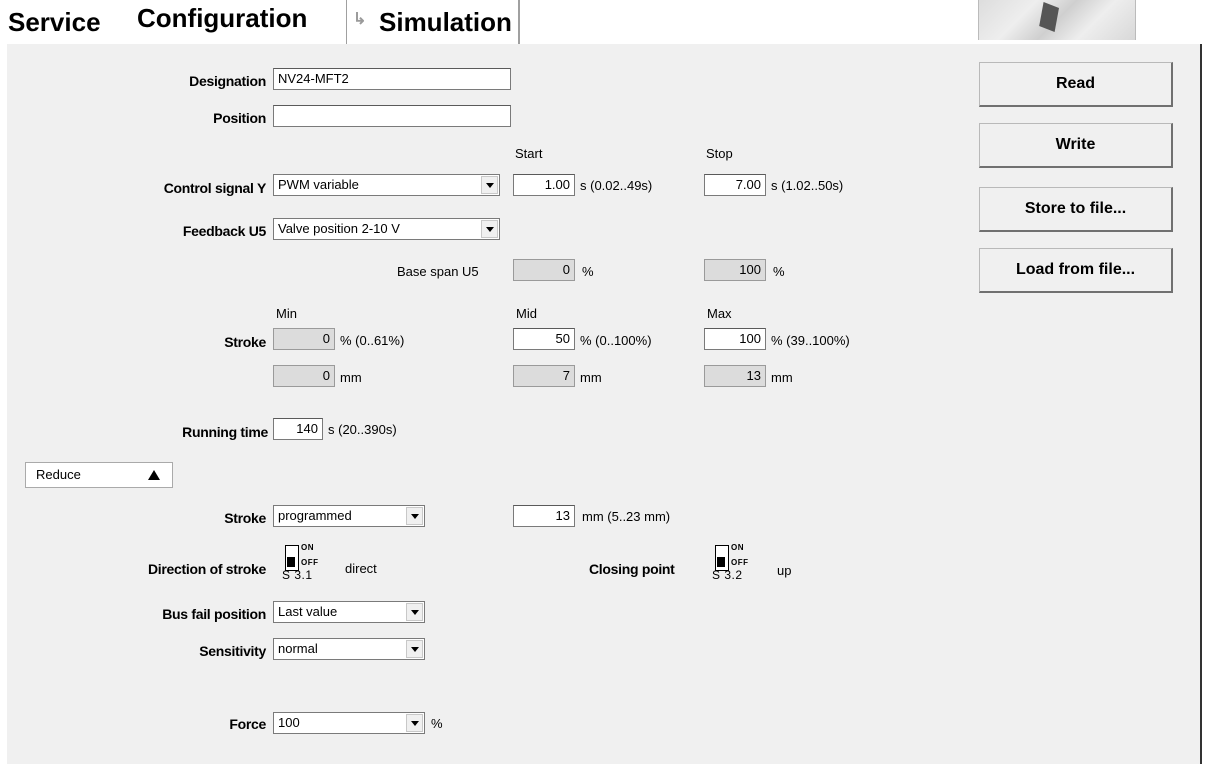 The image size is (1205, 764). What do you see at coordinates (304, 339) in the screenshot?
I see `stroke-min-pct-field: 0` at bounding box center [304, 339].